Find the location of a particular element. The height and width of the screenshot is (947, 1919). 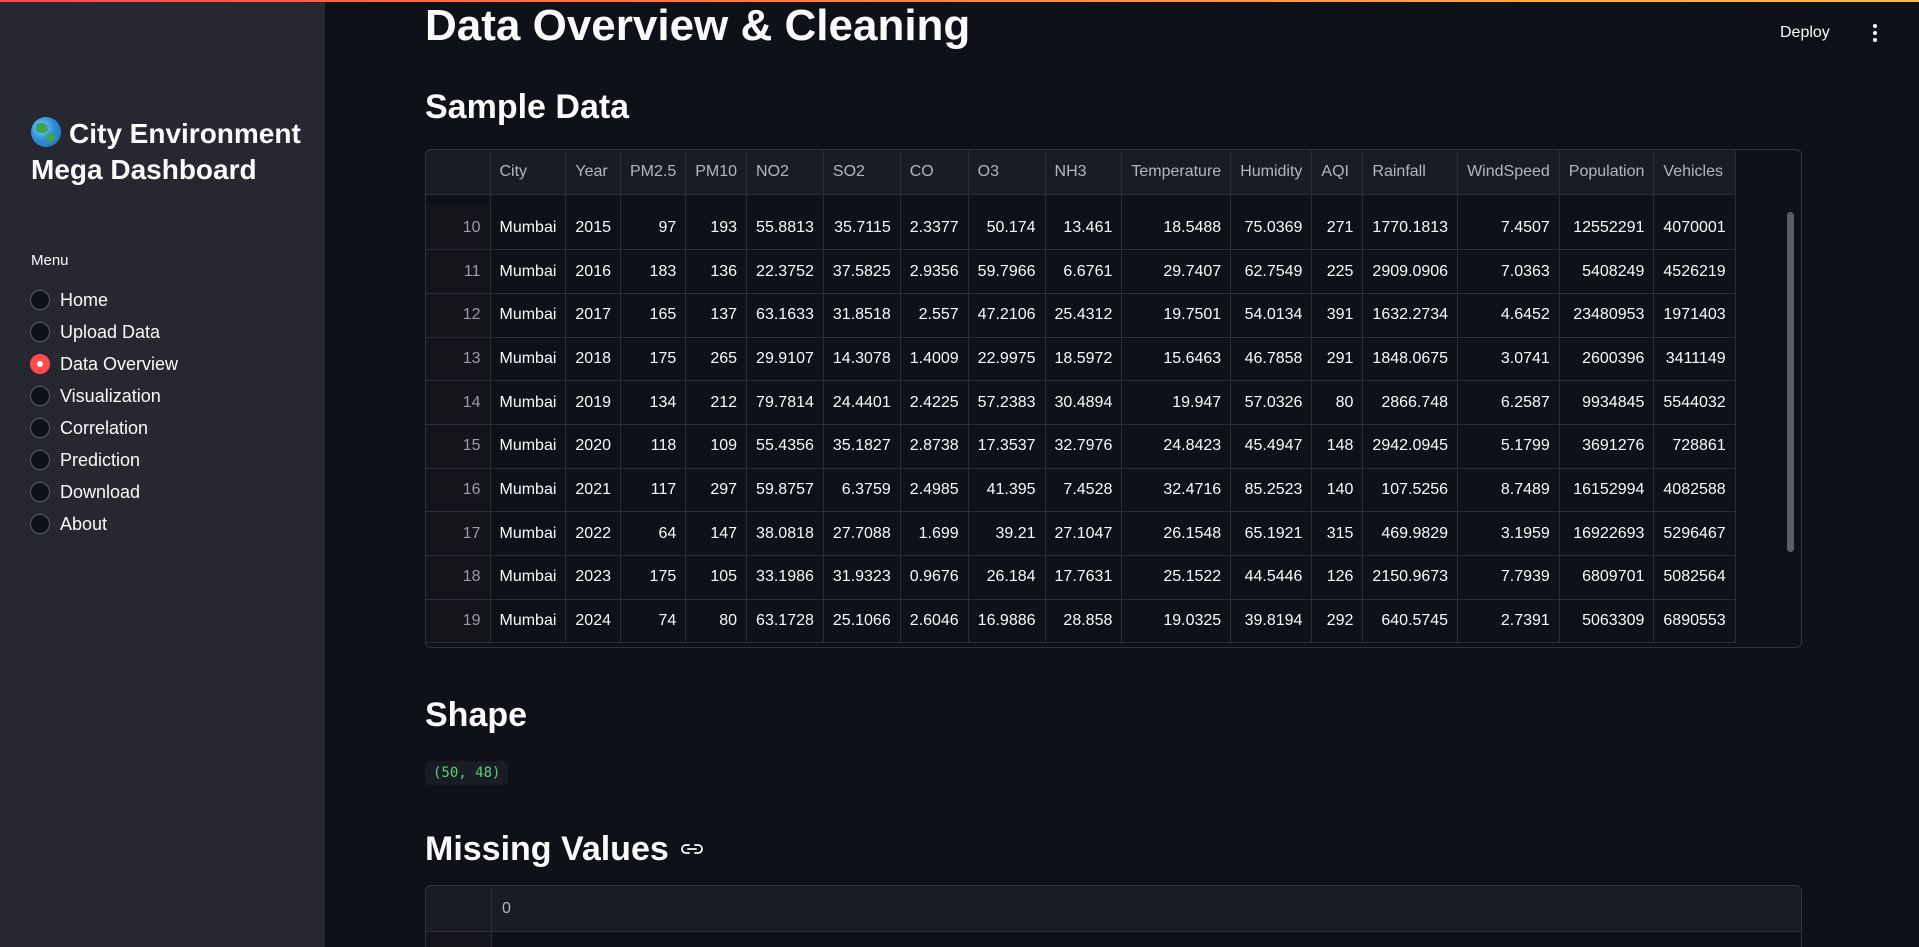

table-cell: 2.4225 is located at coordinates (934, 402).